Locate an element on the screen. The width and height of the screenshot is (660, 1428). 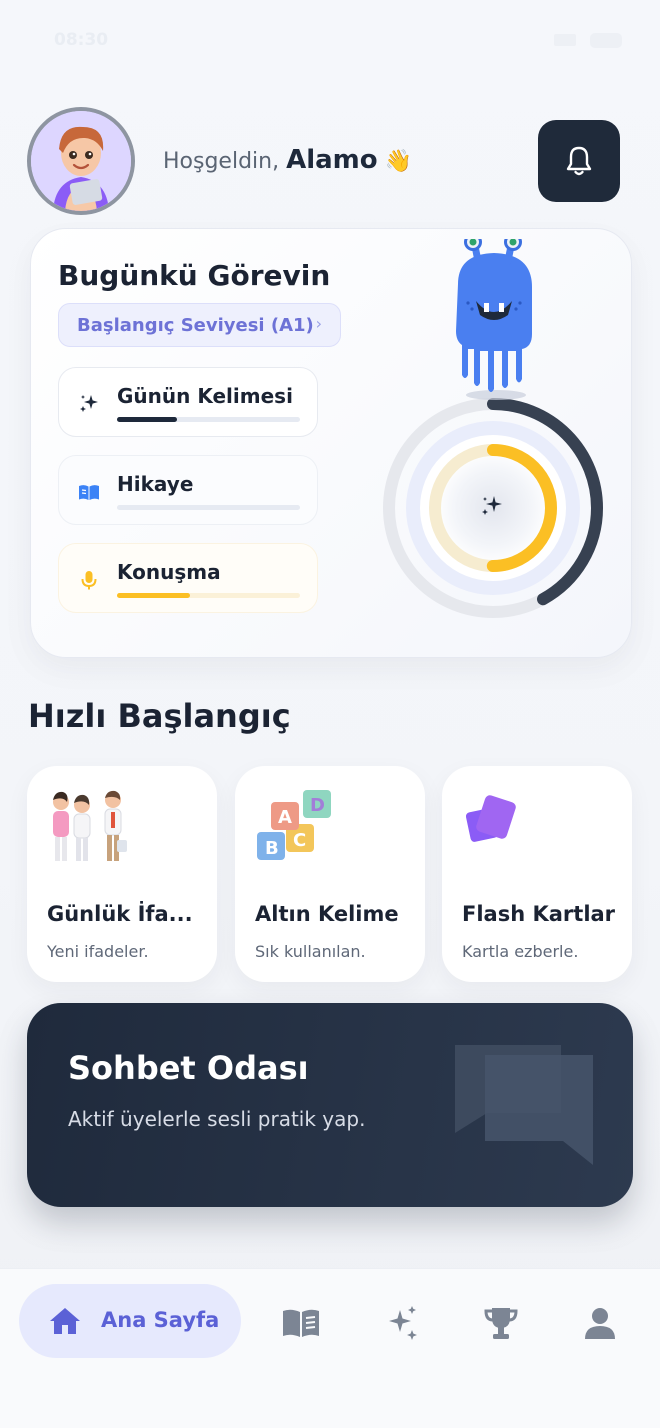
quick-card-title: Flash Kartlar is located at coordinates (539, 914).